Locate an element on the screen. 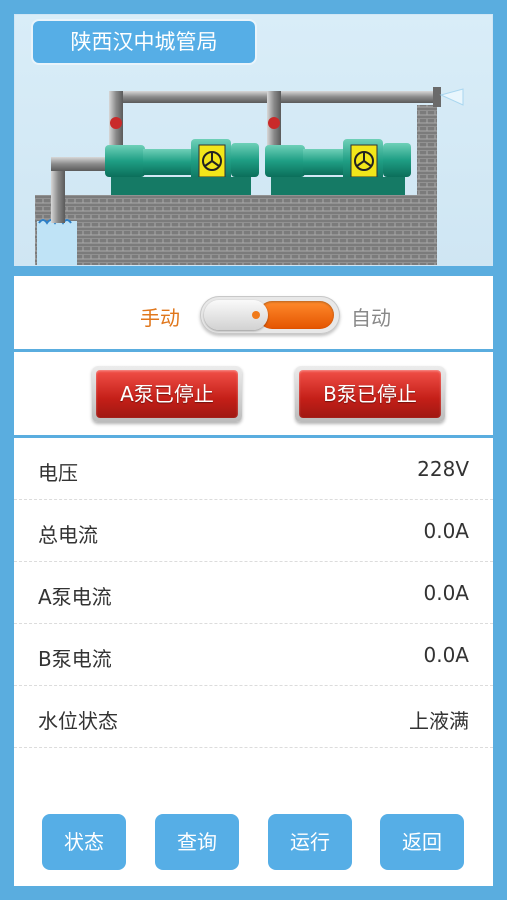  toggle-track-fill is located at coordinates (296, 315).